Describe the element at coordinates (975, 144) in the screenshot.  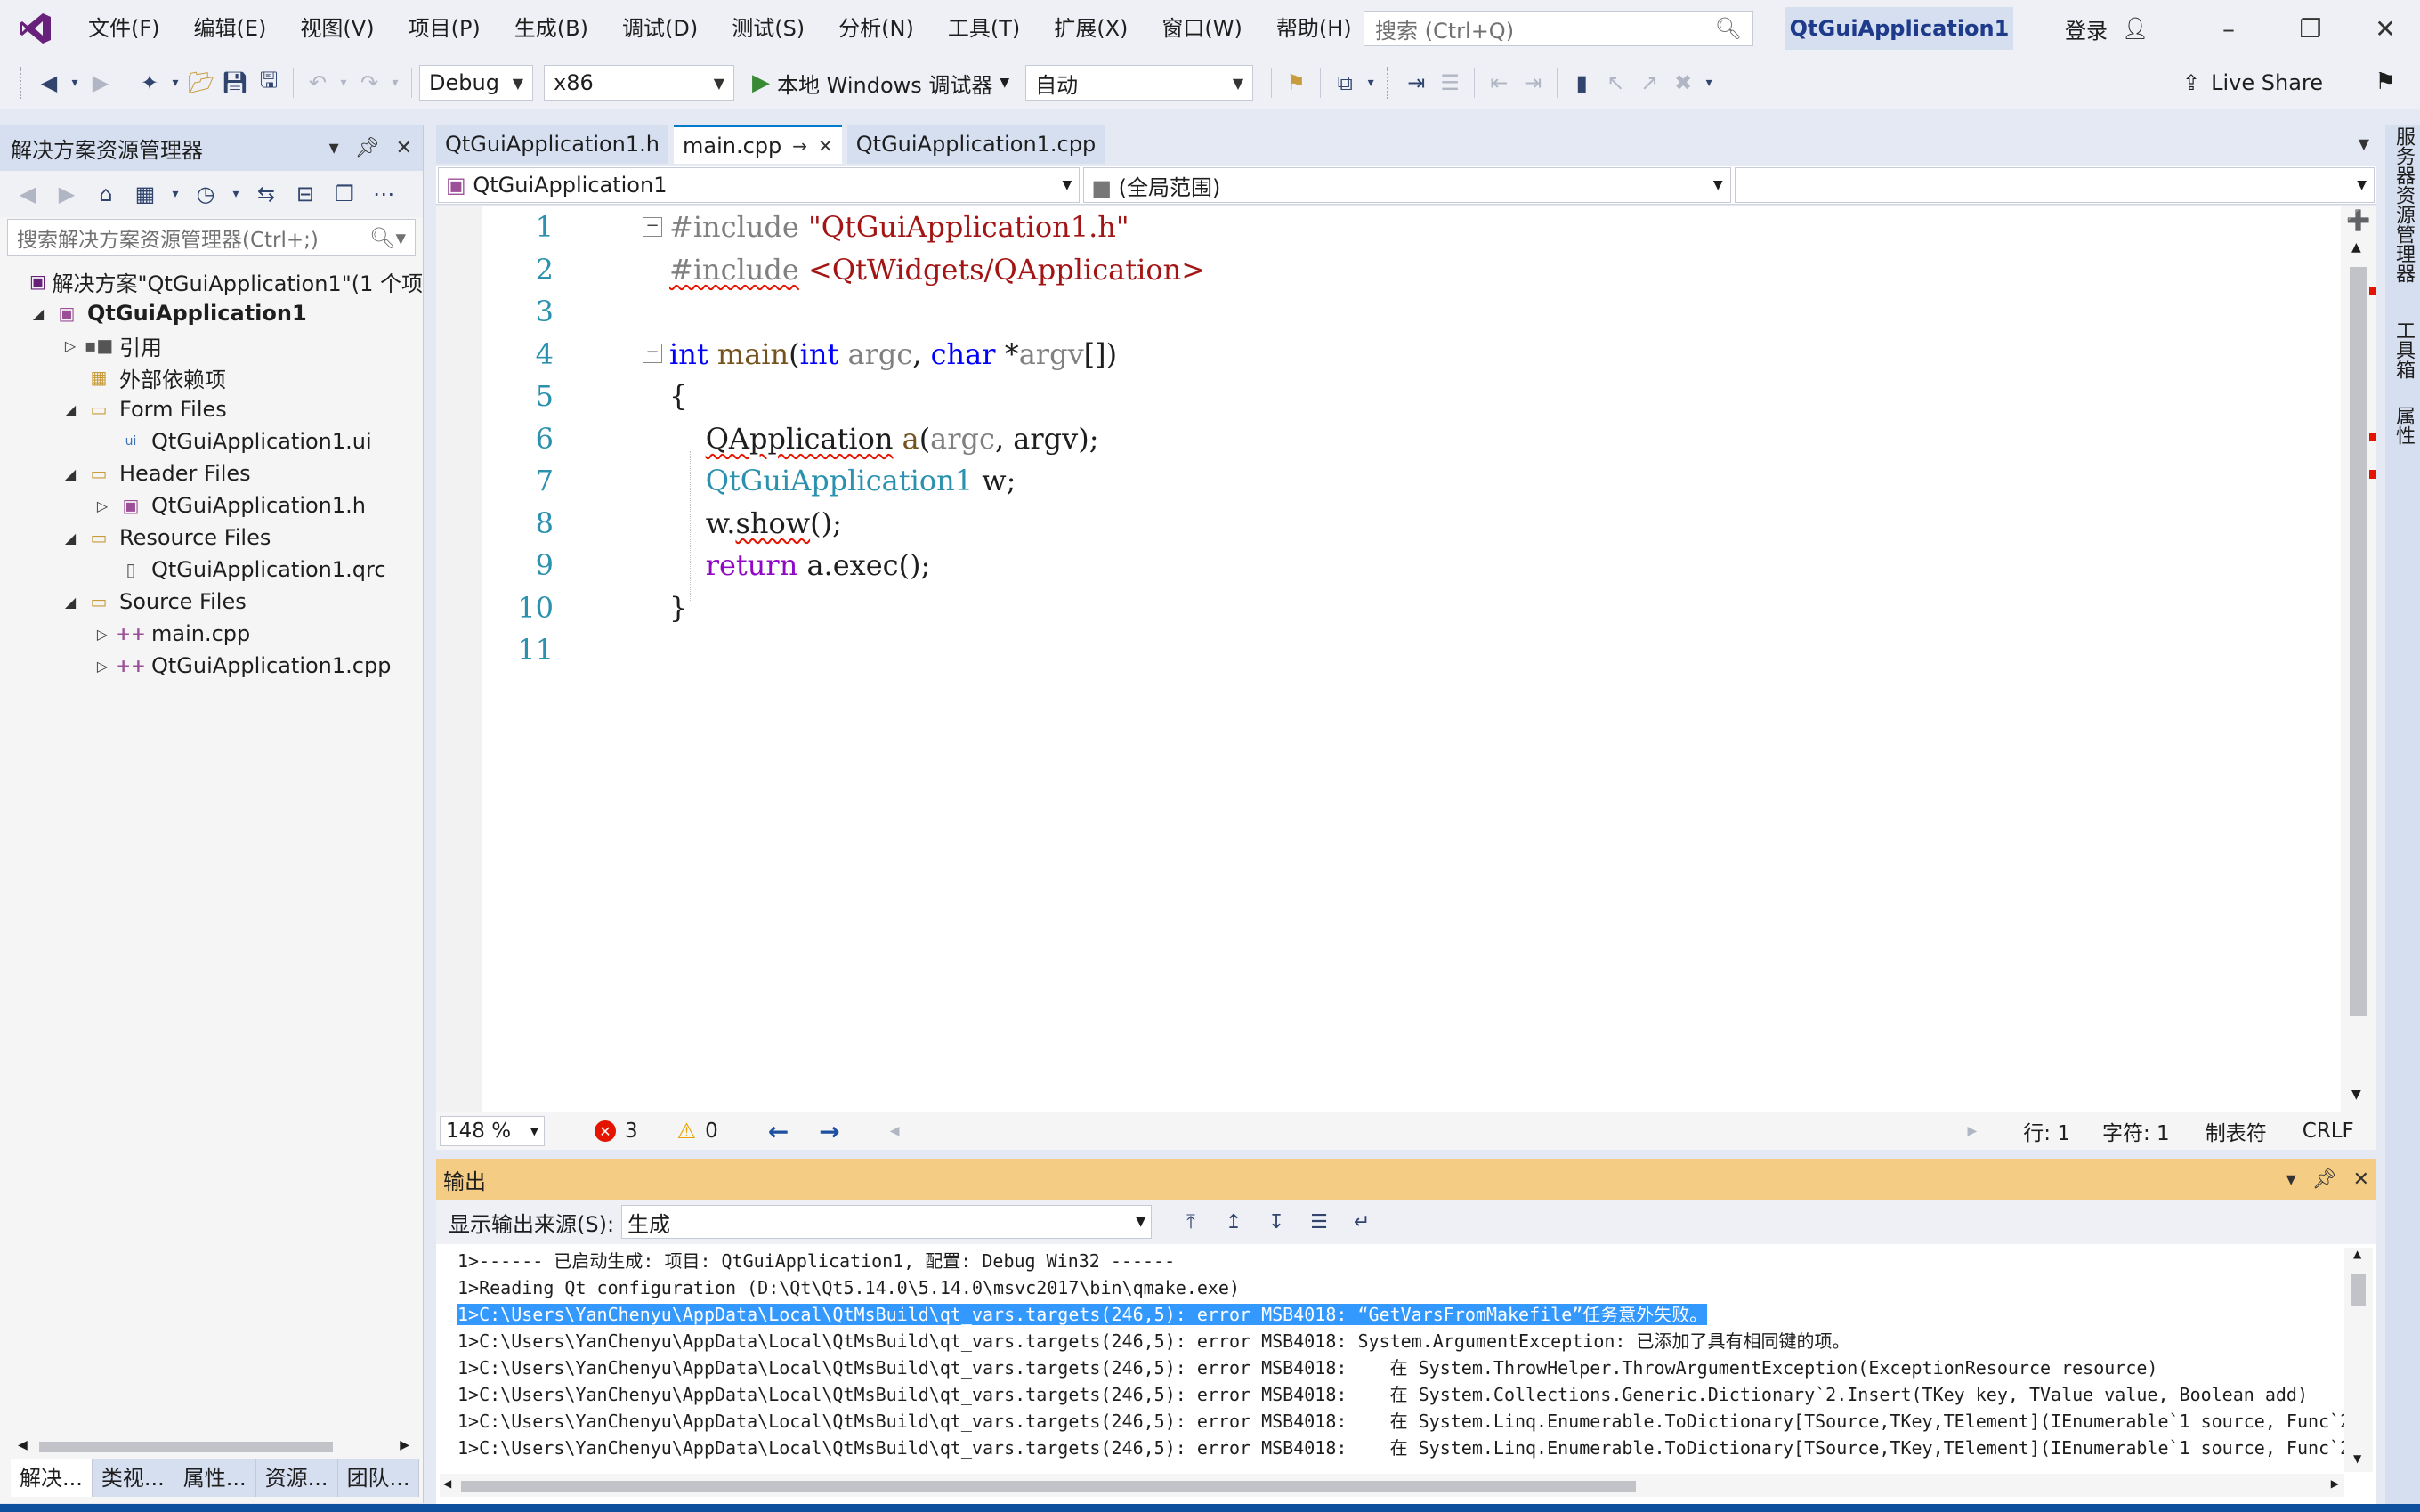
I see `tab-qtguiapplication1-cpp: QtGuiApplication1.cpp` at that location.